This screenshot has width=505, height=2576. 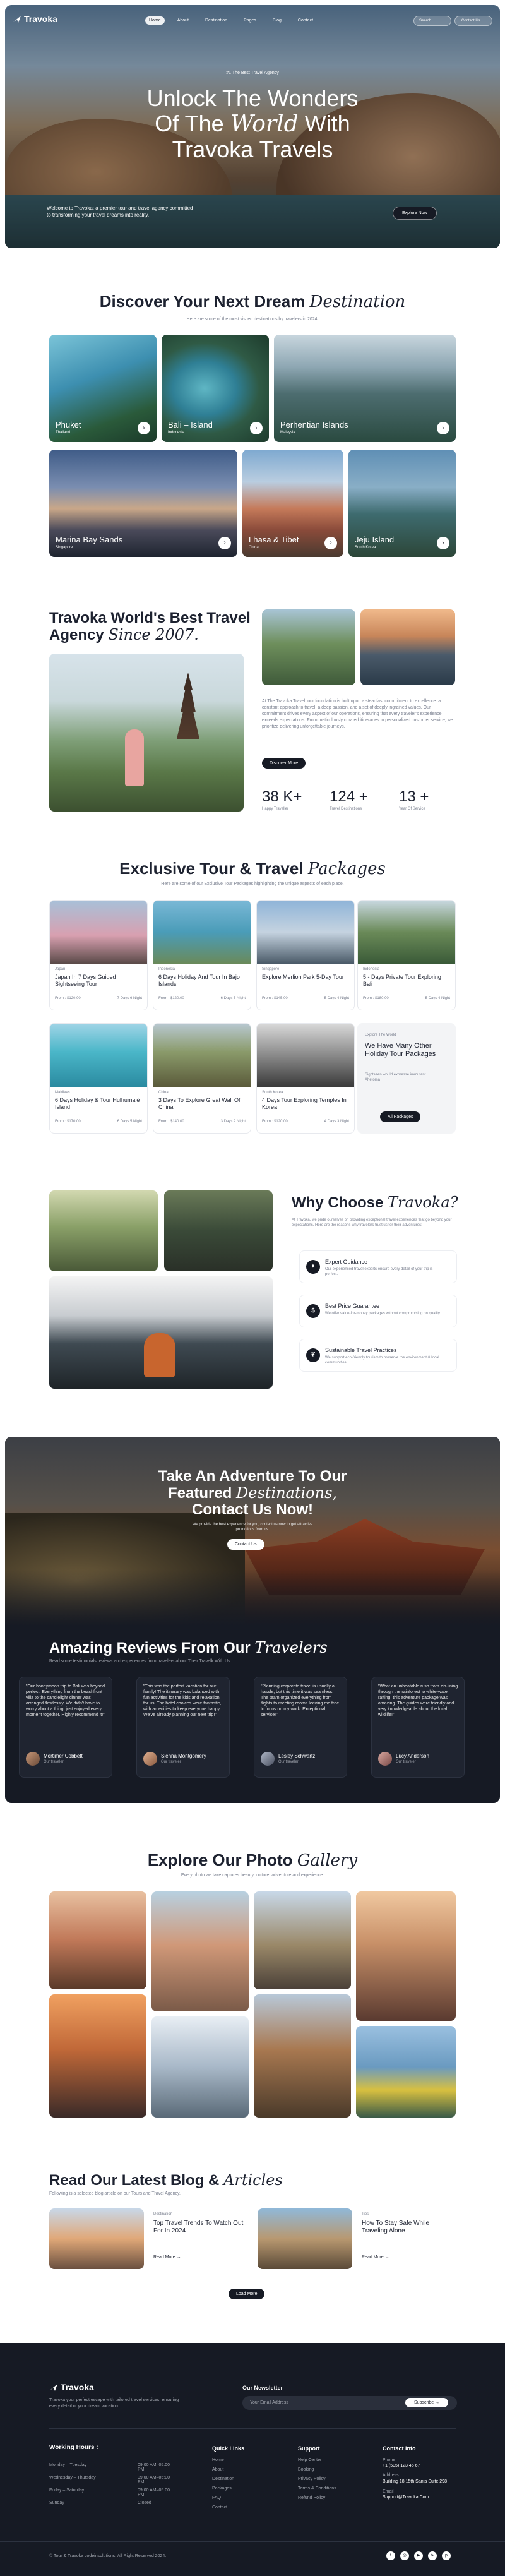 I want to click on footer-link: Contact, so click(x=228, y=2507).